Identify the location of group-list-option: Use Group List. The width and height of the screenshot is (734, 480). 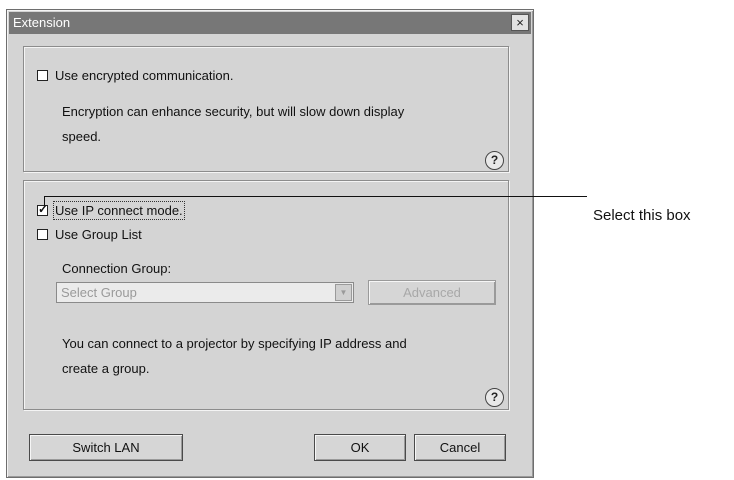
(89, 234).